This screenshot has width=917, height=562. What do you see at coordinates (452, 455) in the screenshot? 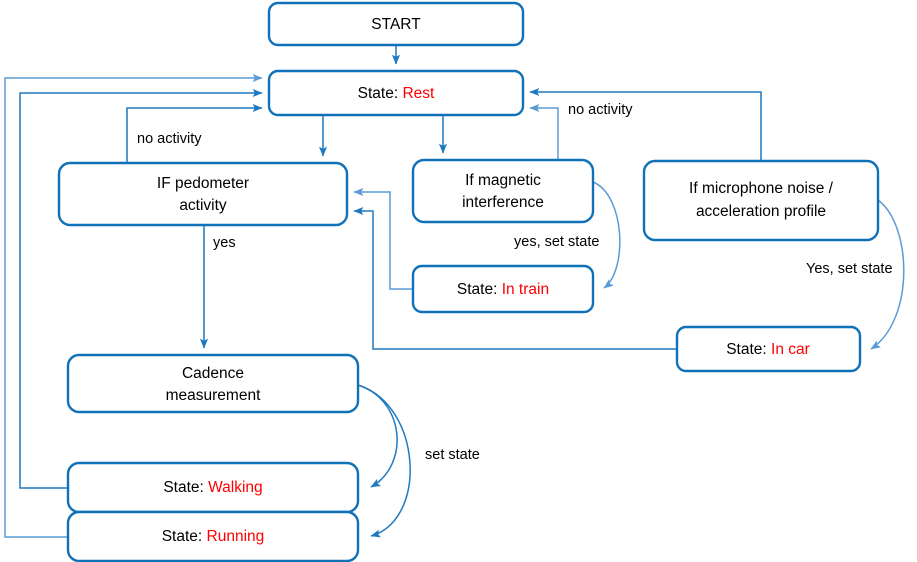
I see `edge-label-set-state: set state` at bounding box center [452, 455].